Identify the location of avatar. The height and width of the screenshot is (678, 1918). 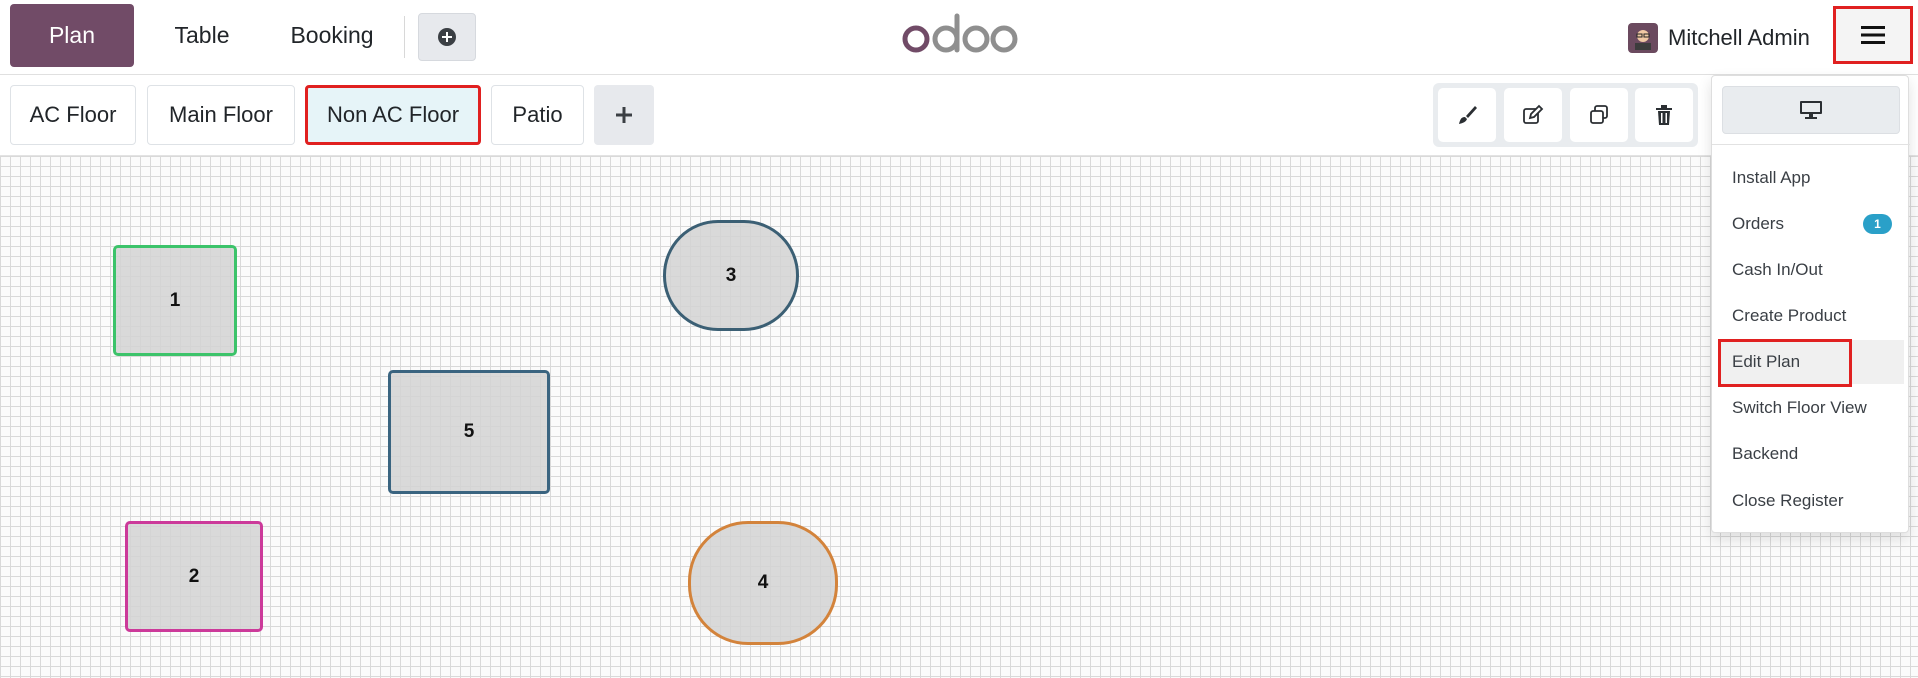
(1643, 38).